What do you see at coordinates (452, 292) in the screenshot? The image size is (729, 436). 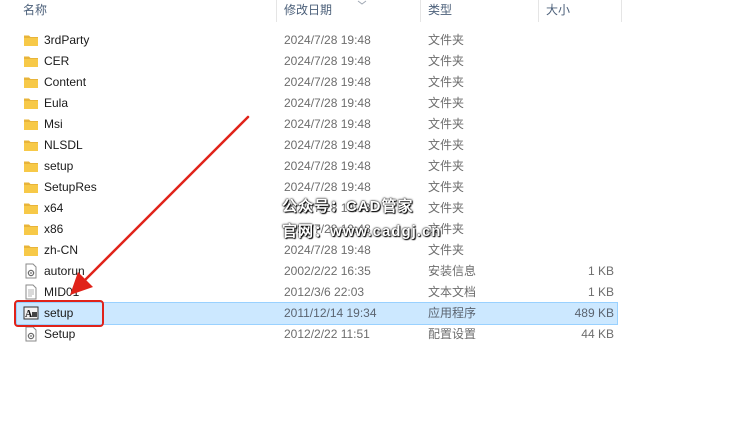 I see `file-type: 文本文档` at bounding box center [452, 292].